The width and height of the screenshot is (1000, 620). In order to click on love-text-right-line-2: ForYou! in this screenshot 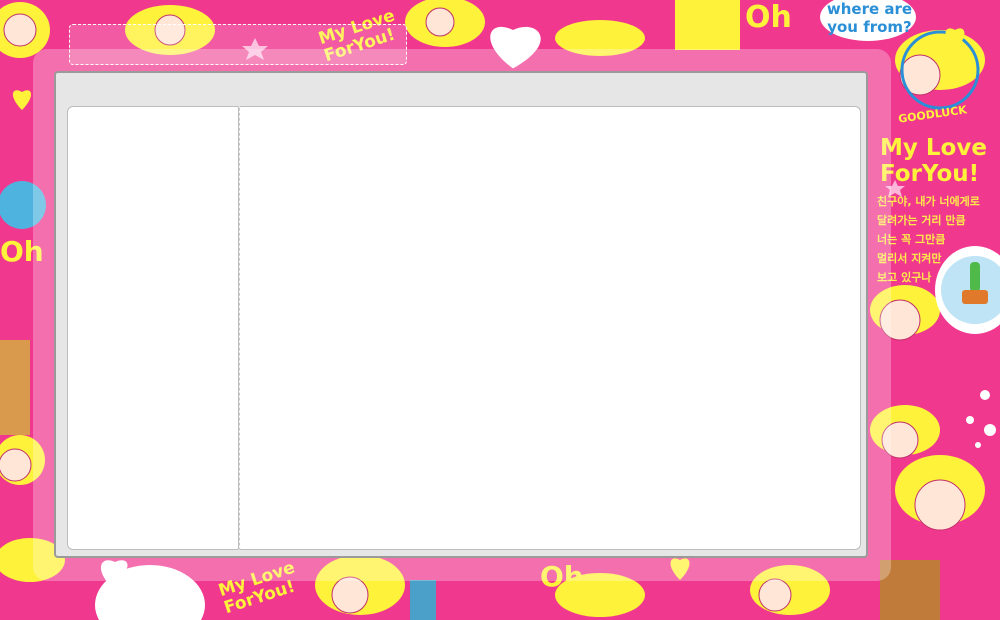, I will do `click(930, 174)`.